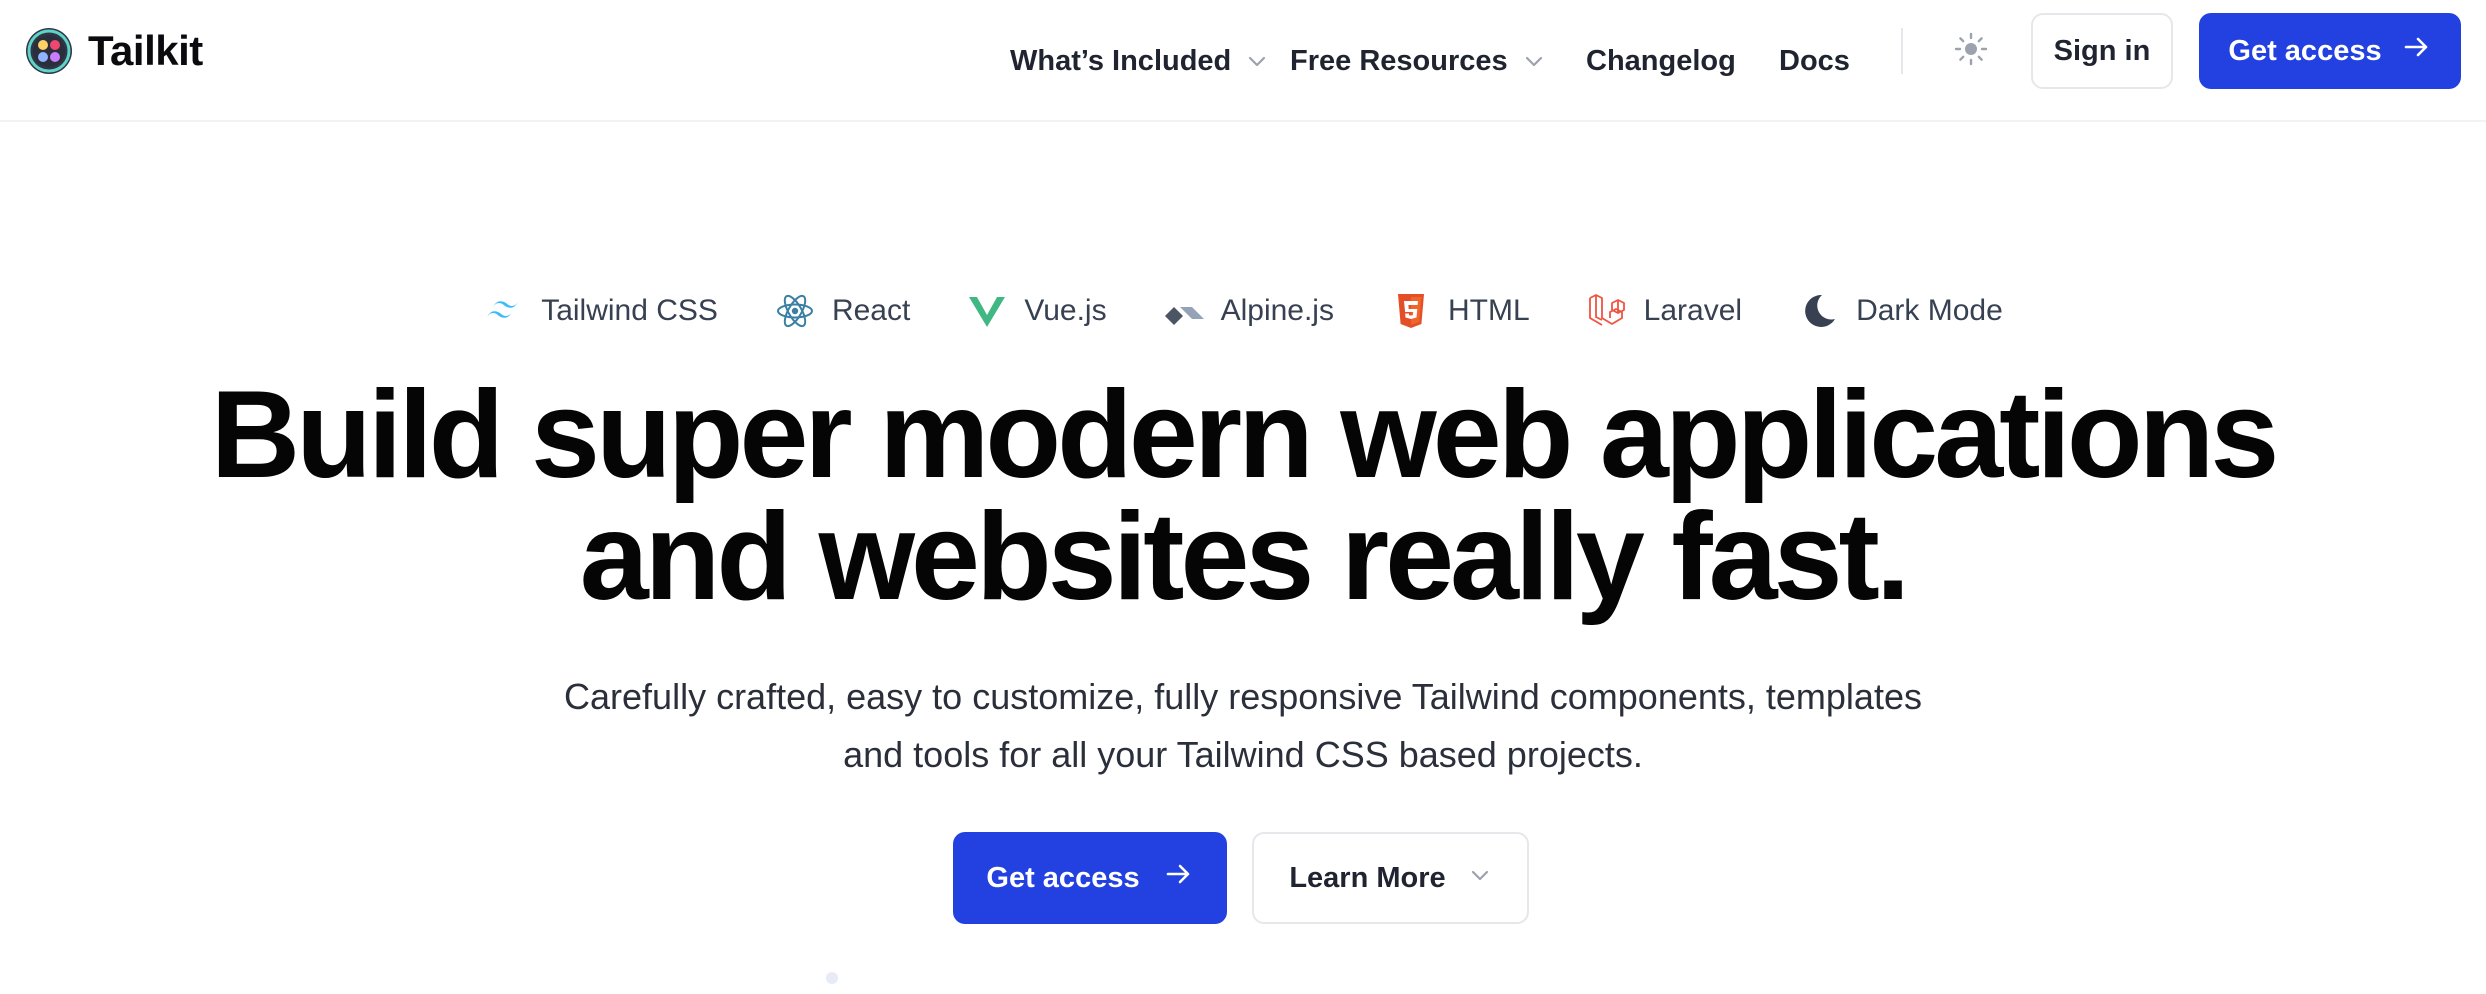 This screenshot has height=994, width=2486. I want to click on nav-changelog: Changelog, so click(1661, 61).